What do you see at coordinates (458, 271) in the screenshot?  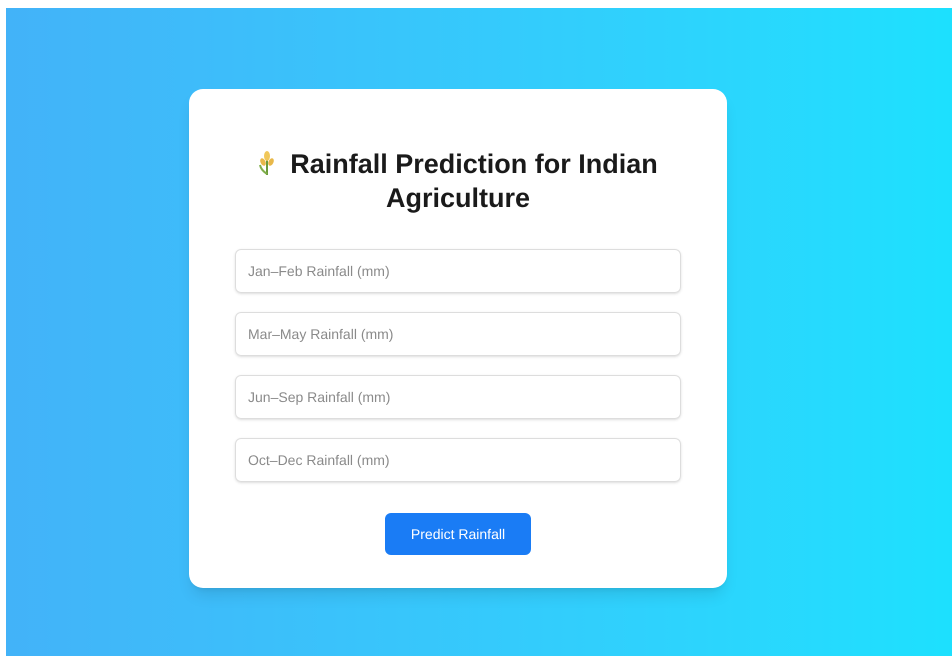 I see `input-field: Jan–Feb Rainfall (mm)` at bounding box center [458, 271].